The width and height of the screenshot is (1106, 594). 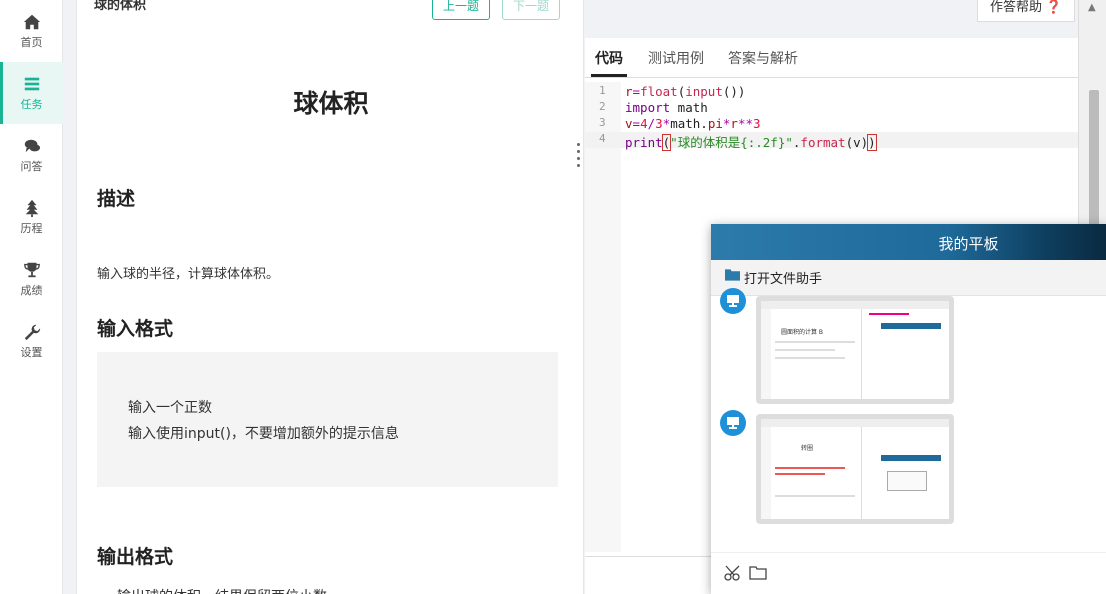 What do you see at coordinates (31, 352) in the screenshot?
I see `sidebar-item-label: 设置` at bounding box center [31, 352].